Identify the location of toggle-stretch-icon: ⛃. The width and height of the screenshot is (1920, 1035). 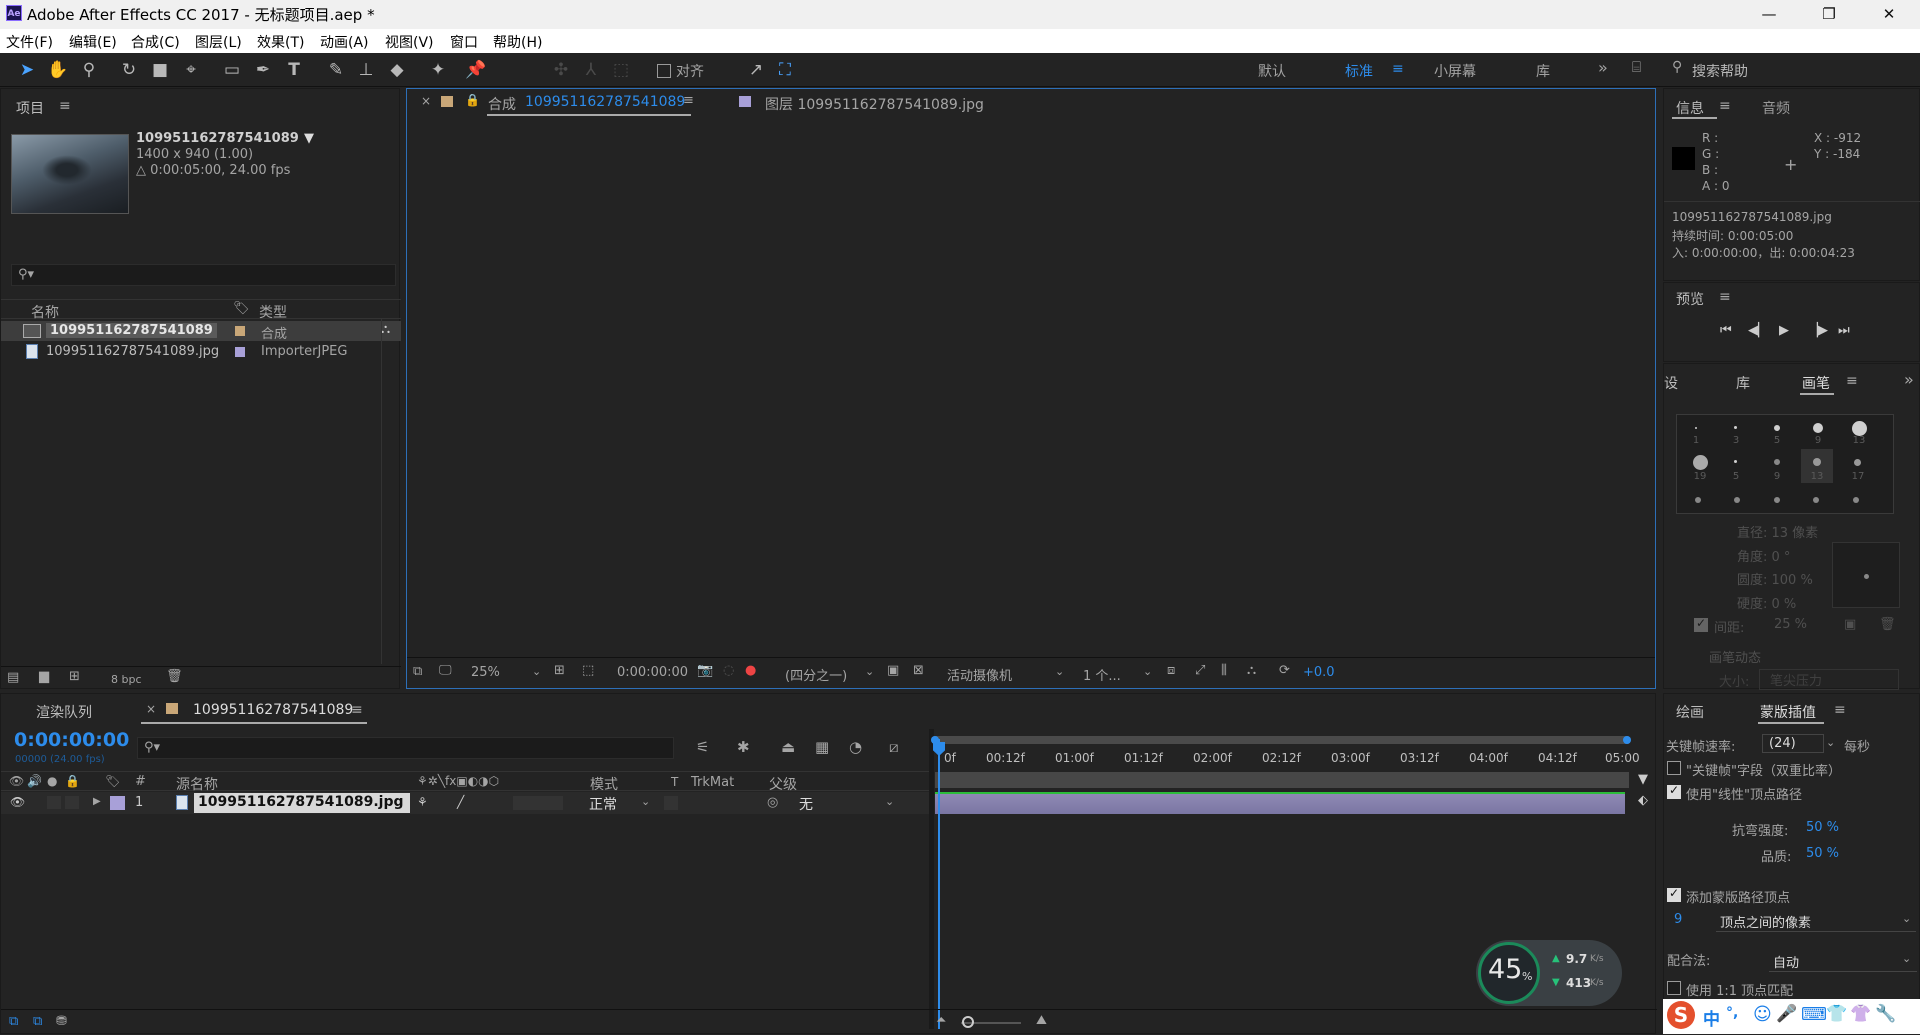
(61, 1021).